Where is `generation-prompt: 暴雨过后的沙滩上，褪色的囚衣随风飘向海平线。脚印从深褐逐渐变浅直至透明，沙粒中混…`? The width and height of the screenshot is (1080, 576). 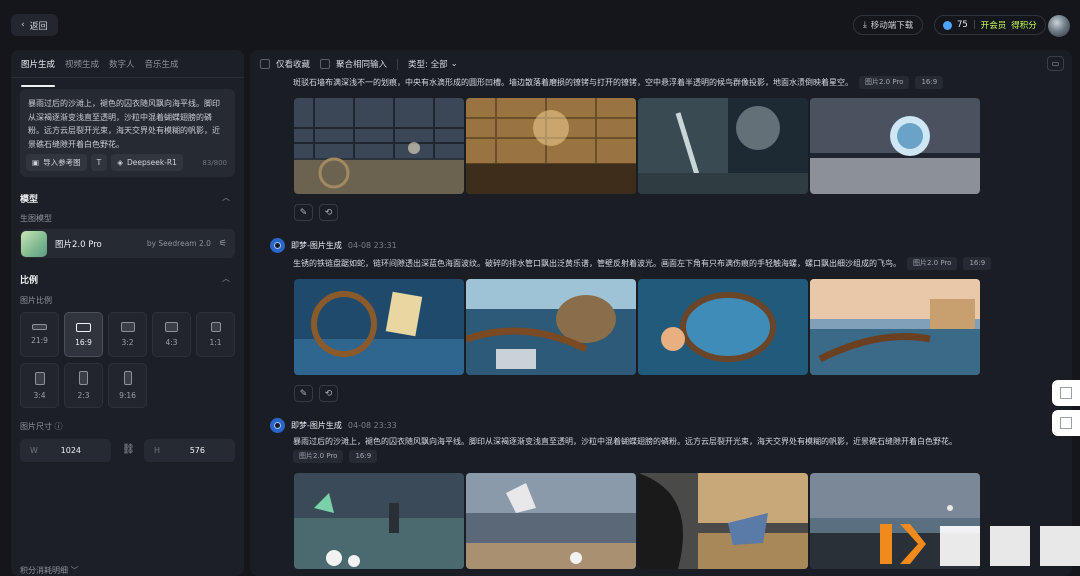
generation-prompt: 暴雨过后的沙滩上，褪色的囚衣随风飘向海平线。脚印从深褐逐渐变浅直至透明，沙粒中混… is located at coordinates (625, 441).